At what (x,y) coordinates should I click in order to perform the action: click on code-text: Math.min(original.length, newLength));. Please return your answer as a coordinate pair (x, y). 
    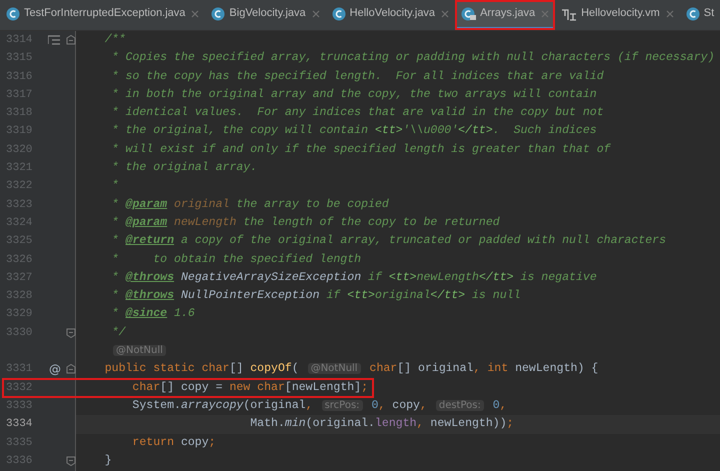
    Looking at the image, I should click on (381, 423).